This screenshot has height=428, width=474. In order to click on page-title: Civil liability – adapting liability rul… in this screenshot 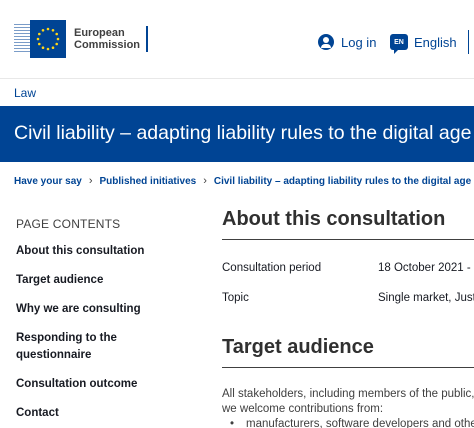, I will do `click(243, 133)`.